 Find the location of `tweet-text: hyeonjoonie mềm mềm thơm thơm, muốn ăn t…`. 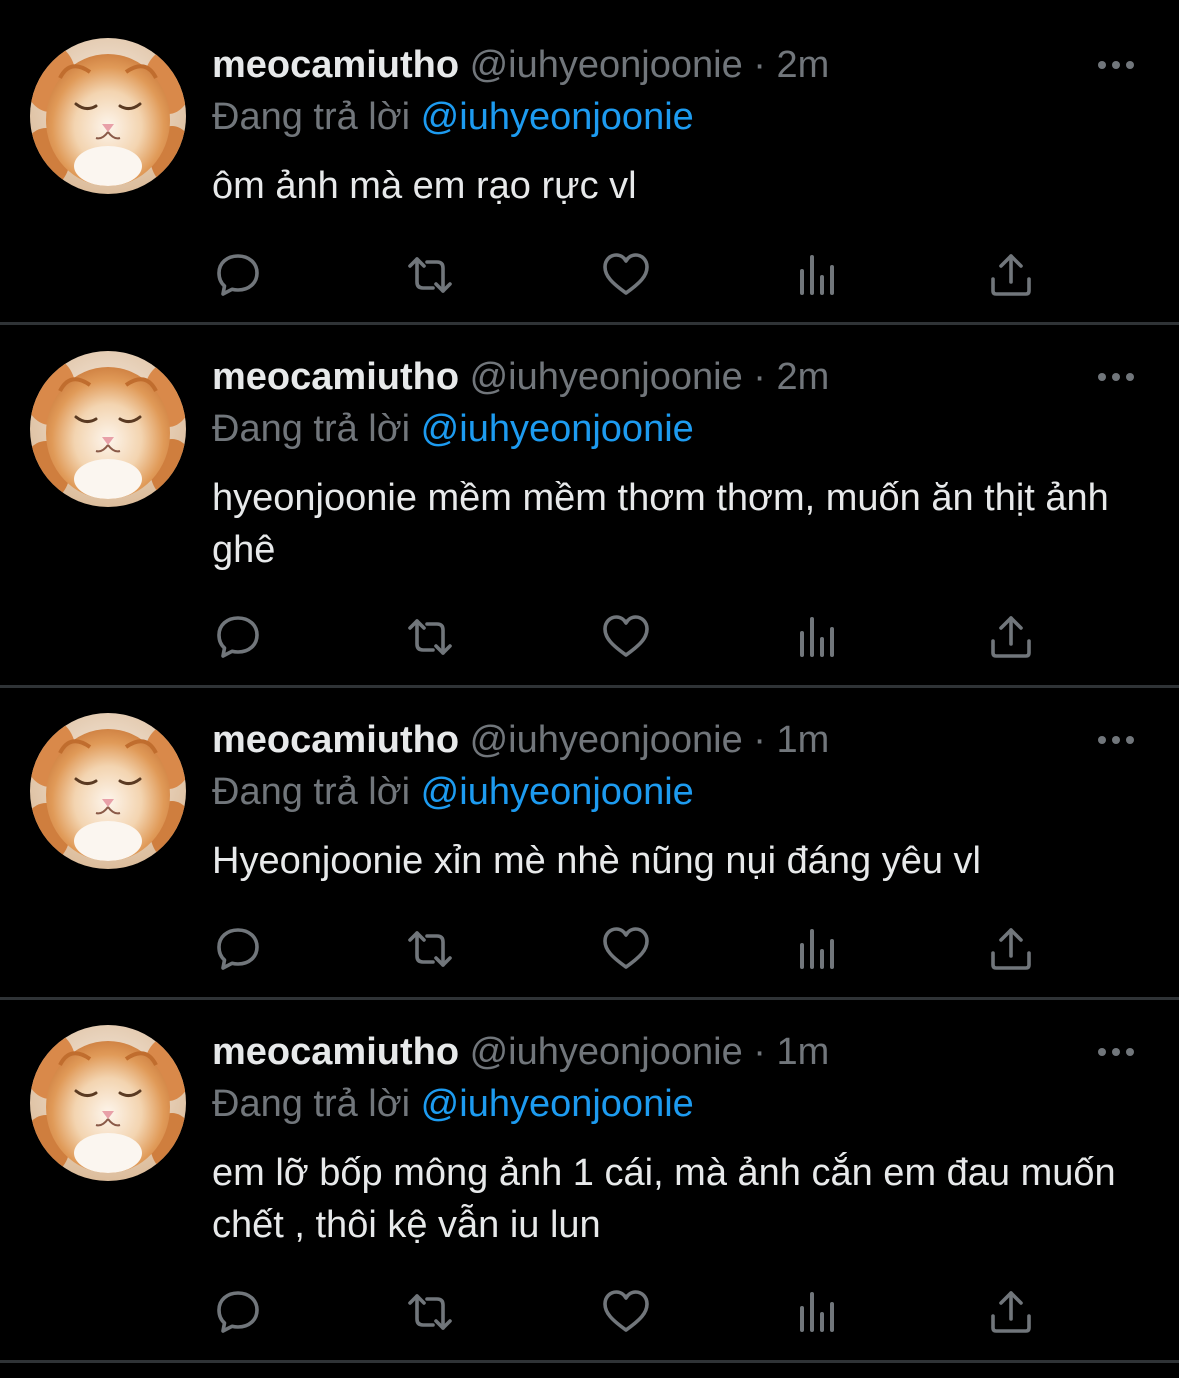

tweet-text: hyeonjoonie mềm mềm thơm thơm, muốn ăn t… is located at coordinates (660, 524).